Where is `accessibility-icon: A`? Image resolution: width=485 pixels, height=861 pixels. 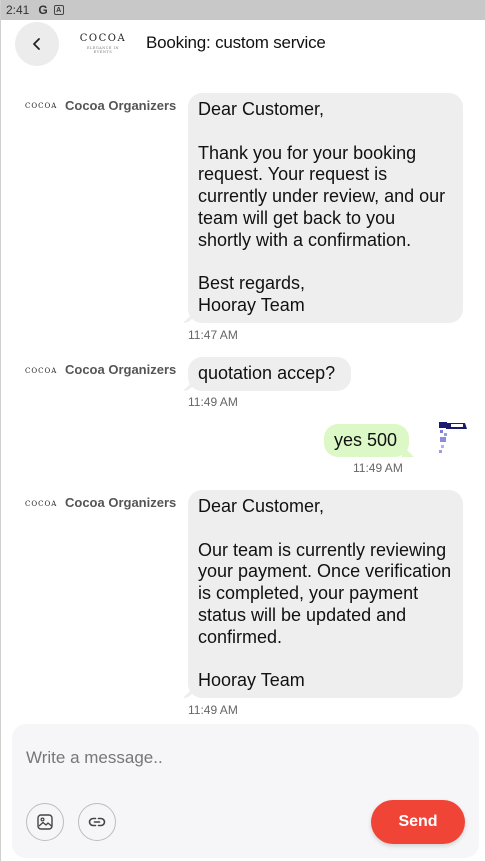
accessibility-icon: A is located at coordinates (58, 10).